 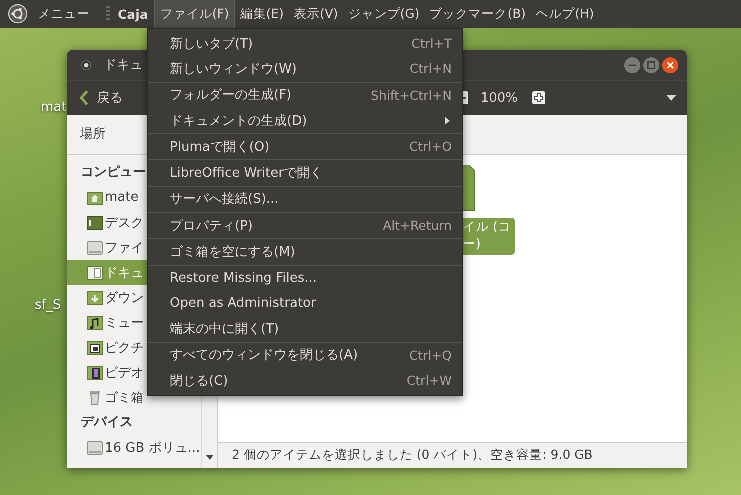 What do you see at coordinates (305, 252) in the screenshot?
I see `menu-item: ゴミ箱を空にする(M)` at bounding box center [305, 252].